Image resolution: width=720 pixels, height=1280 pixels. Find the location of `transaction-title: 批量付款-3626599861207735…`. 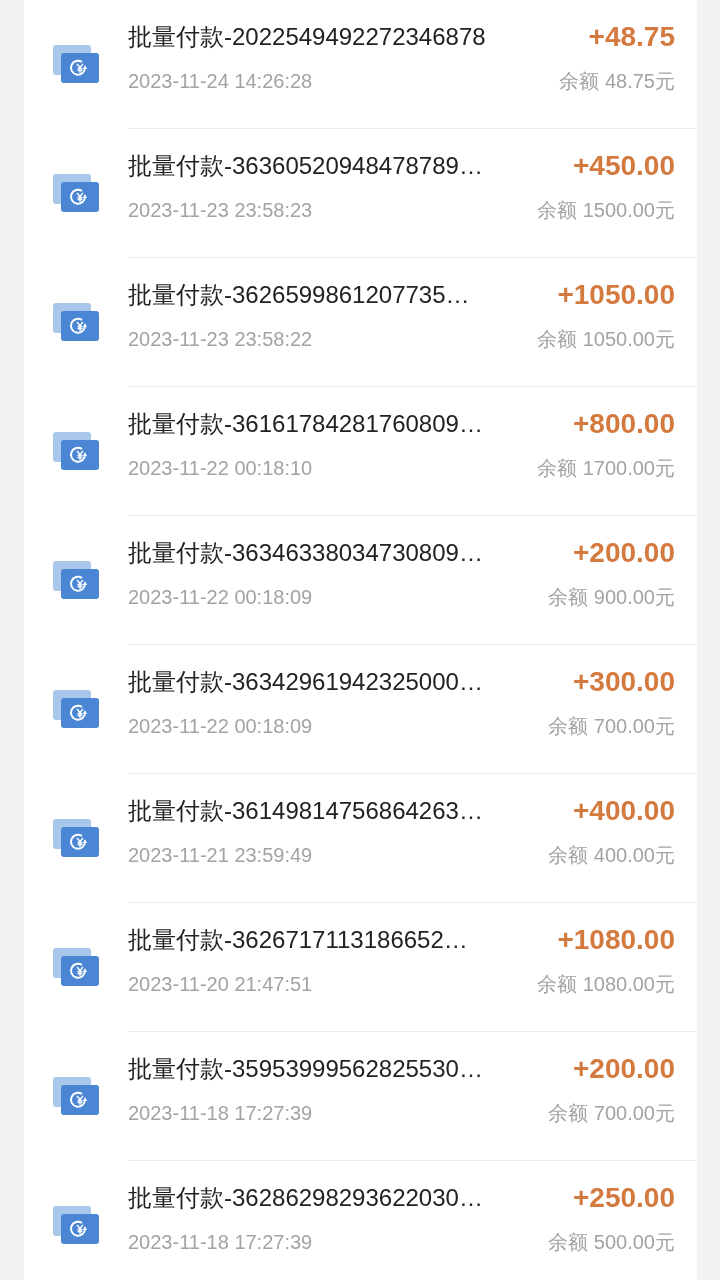

transaction-title: 批量付款-3626599861207735… is located at coordinates (299, 295).